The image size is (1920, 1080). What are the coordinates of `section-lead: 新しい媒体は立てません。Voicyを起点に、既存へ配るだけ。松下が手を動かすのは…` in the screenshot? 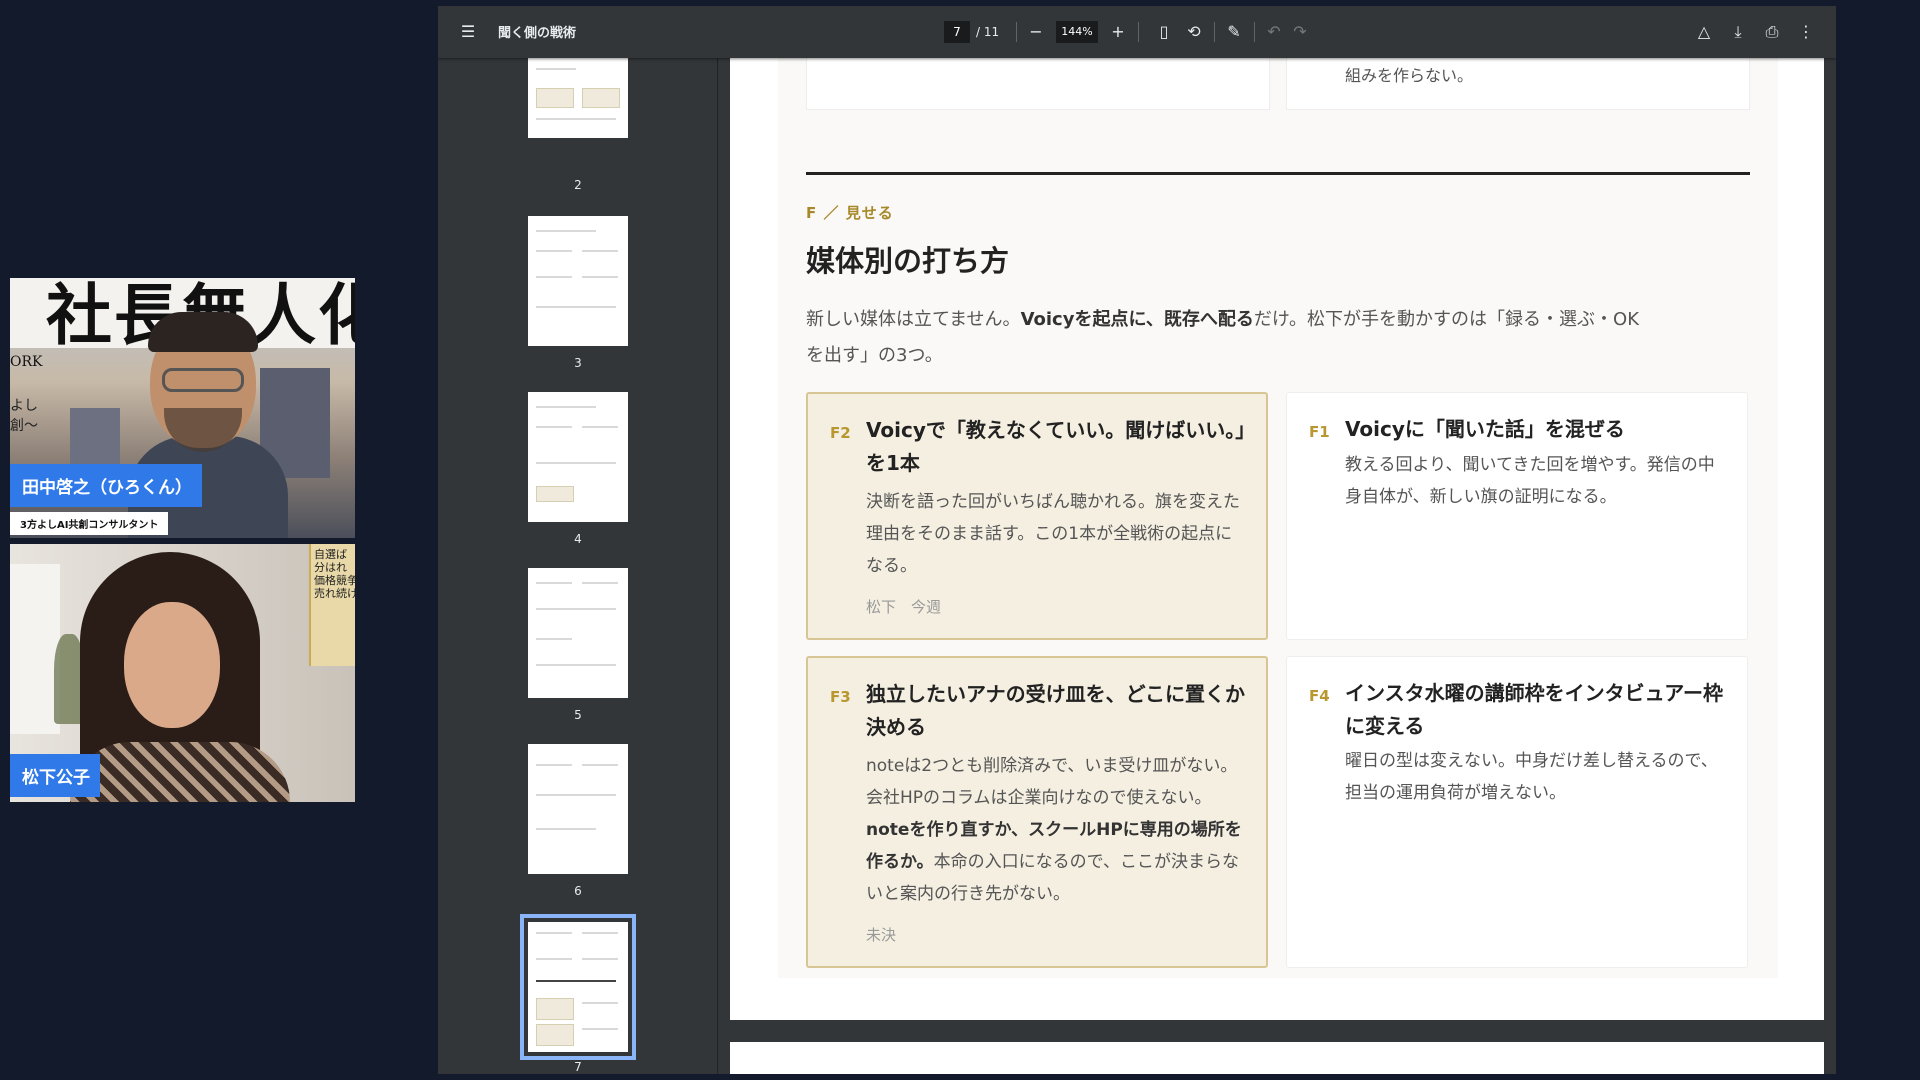 It's located at (1222, 337).